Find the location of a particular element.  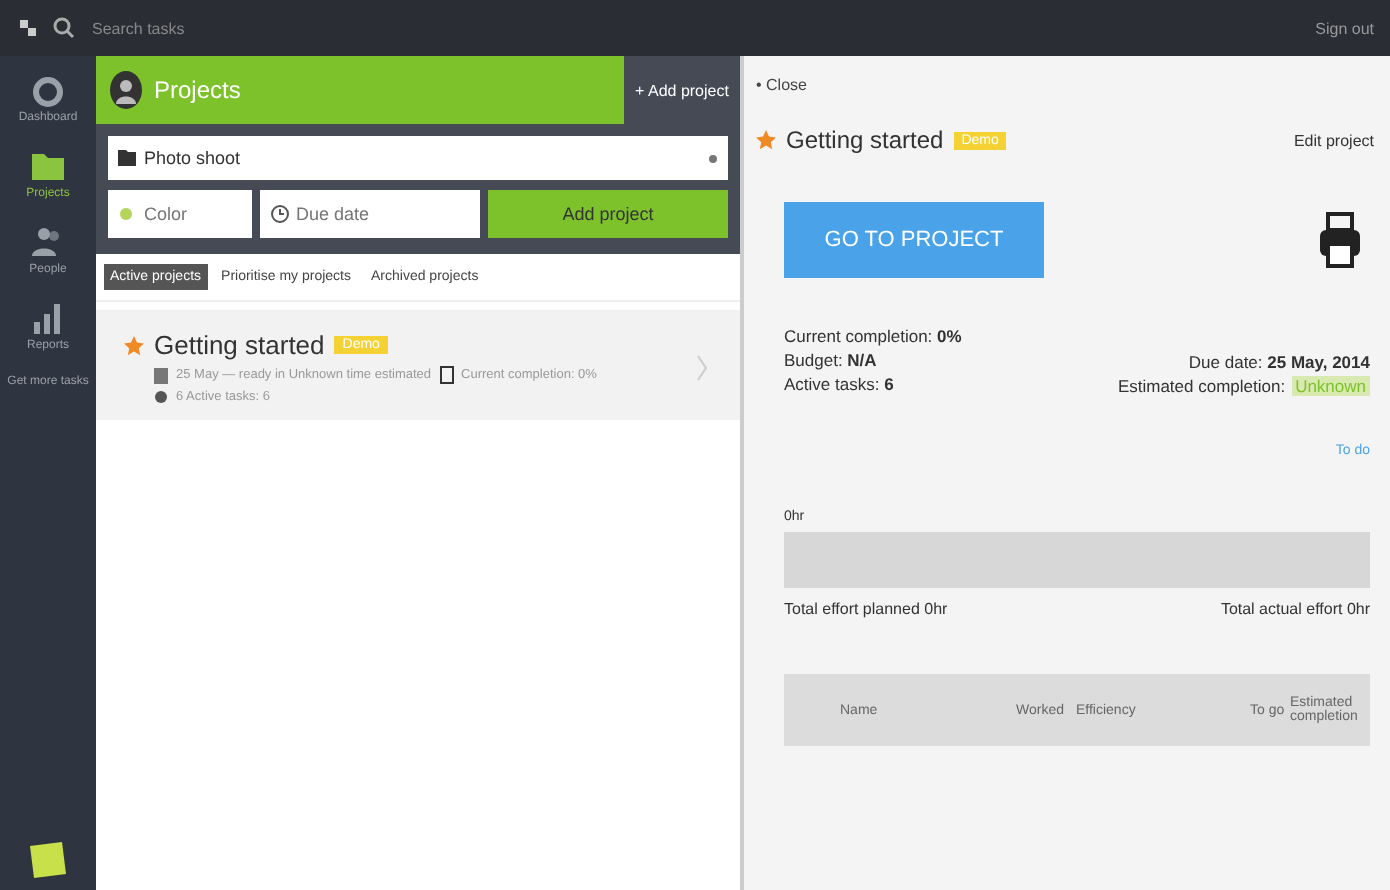

avatar-icon is located at coordinates (126, 90).